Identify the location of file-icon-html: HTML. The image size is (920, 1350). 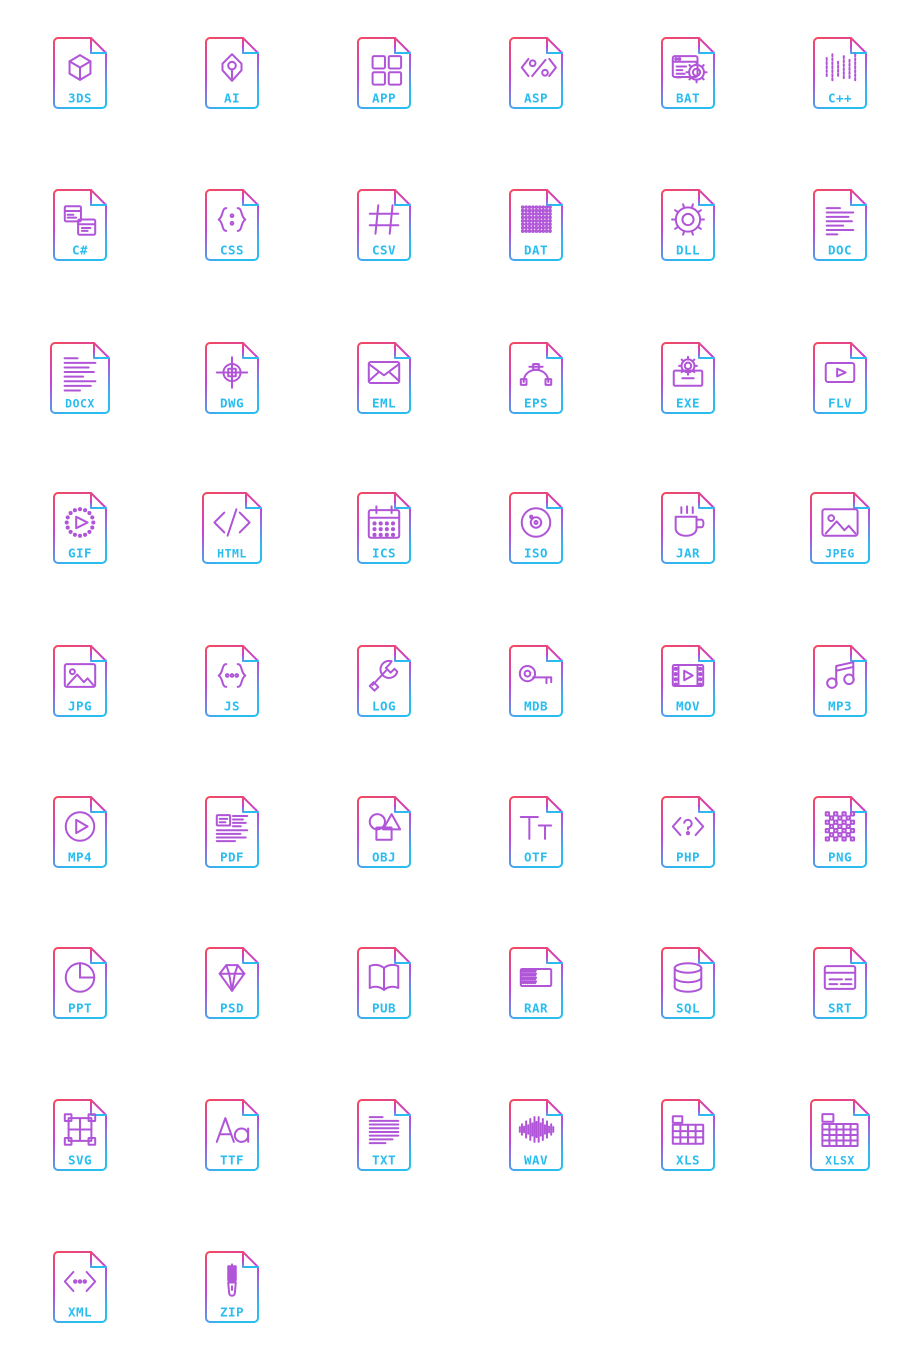
(232, 528).